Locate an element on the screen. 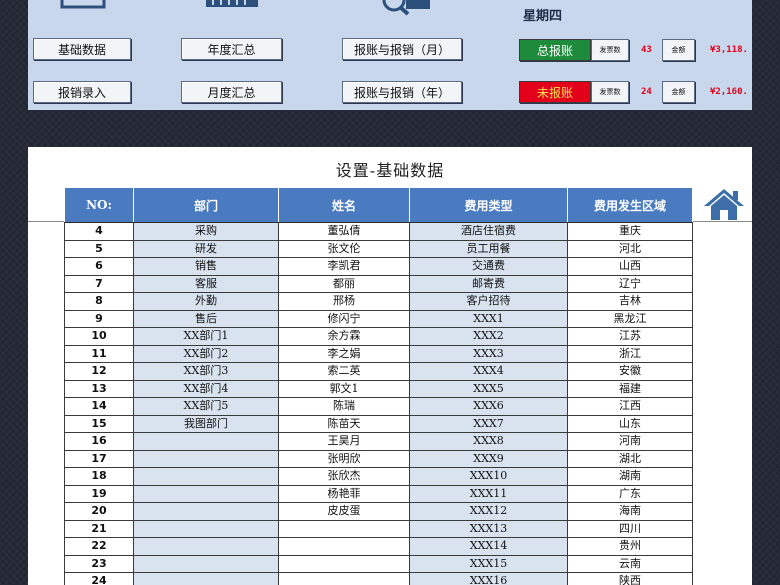  home-icon is located at coordinates (724, 204).